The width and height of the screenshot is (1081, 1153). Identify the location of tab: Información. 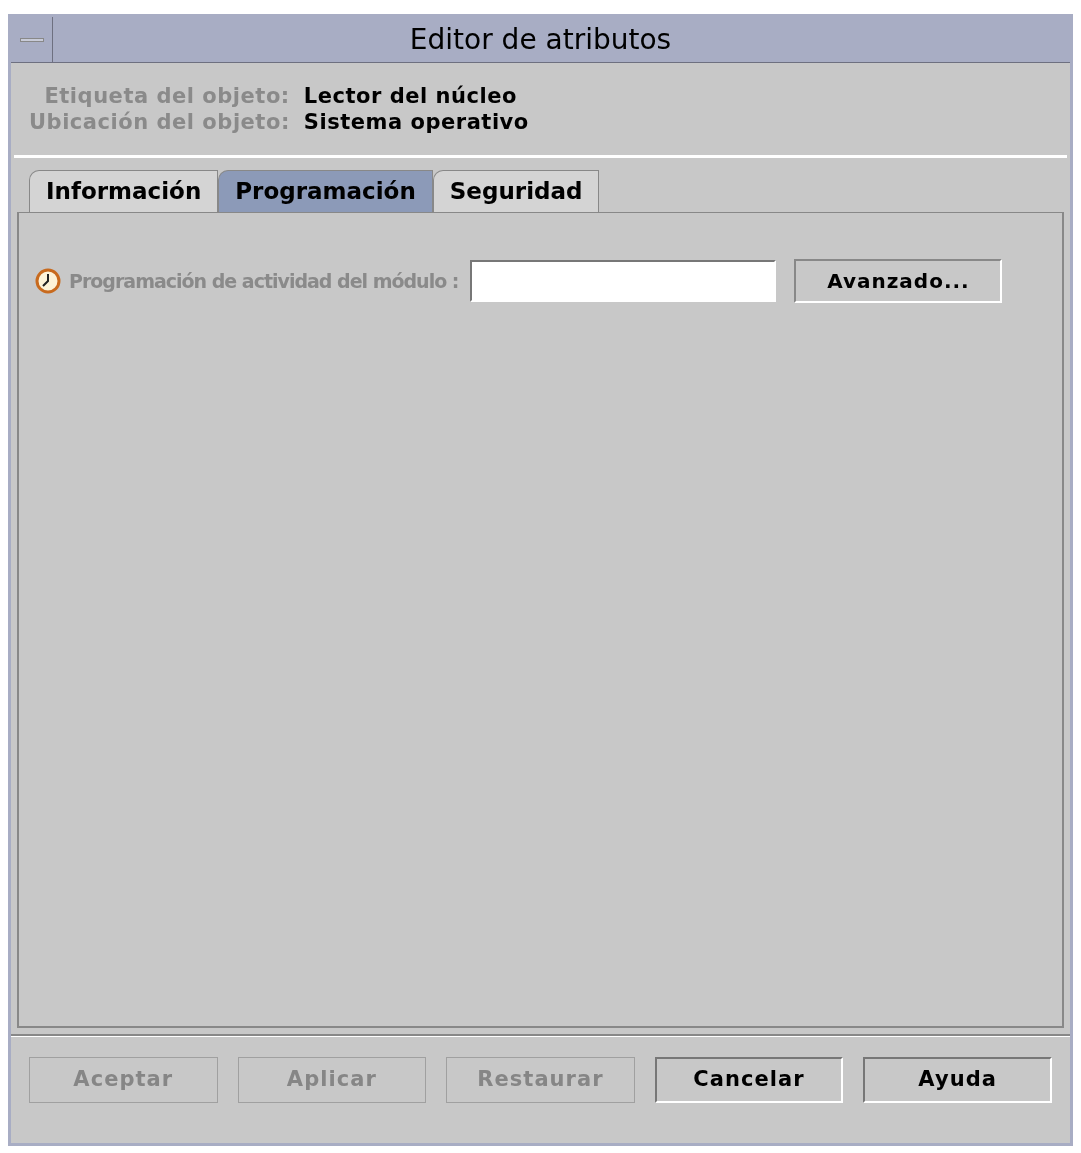
(124, 191).